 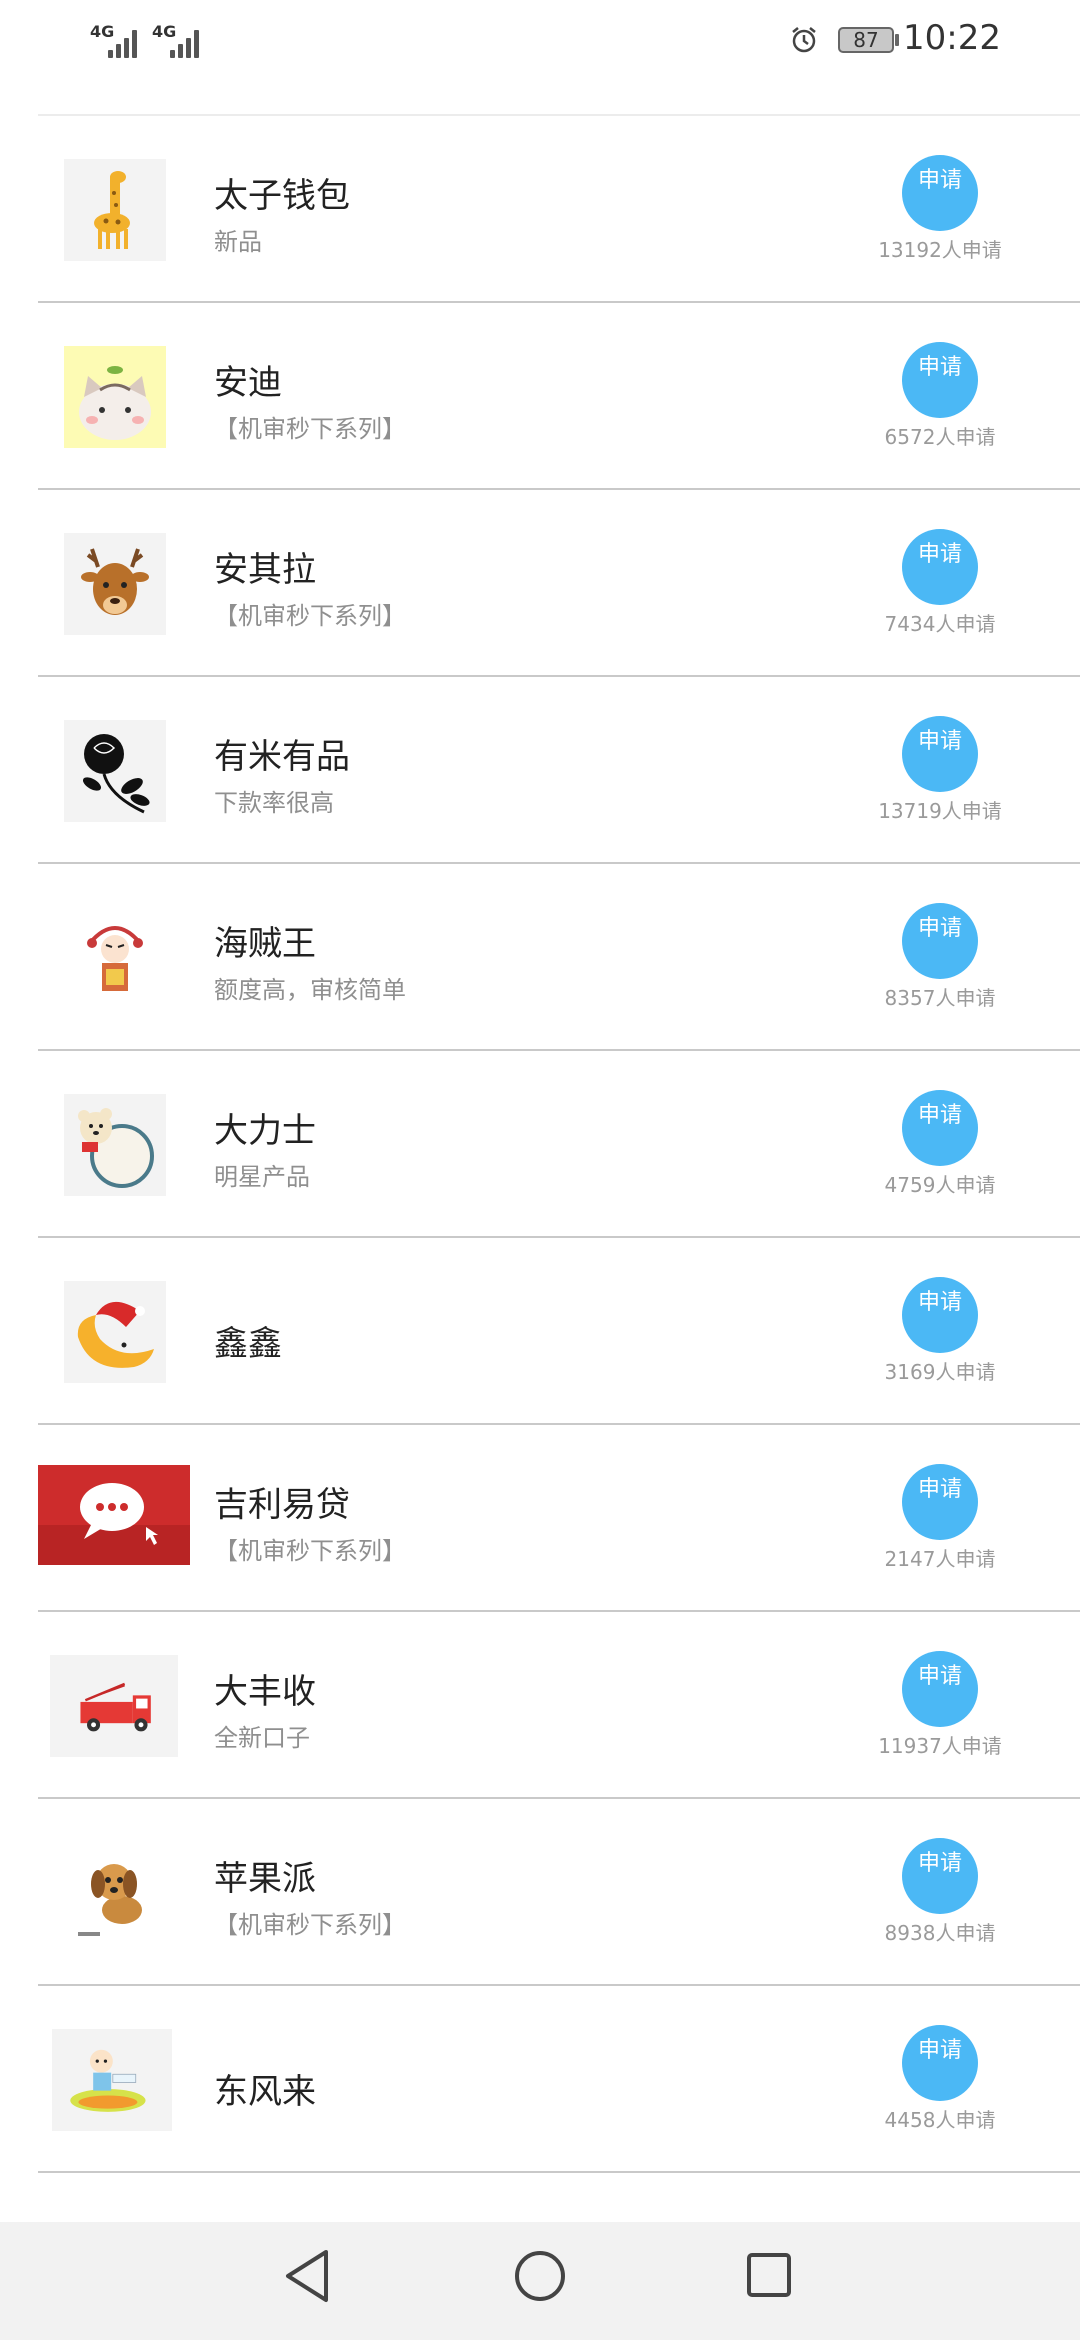 What do you see at coordinates (238, 242) in the screenshot?
I see `product-description: 新品` at bounding box center [238, 242].